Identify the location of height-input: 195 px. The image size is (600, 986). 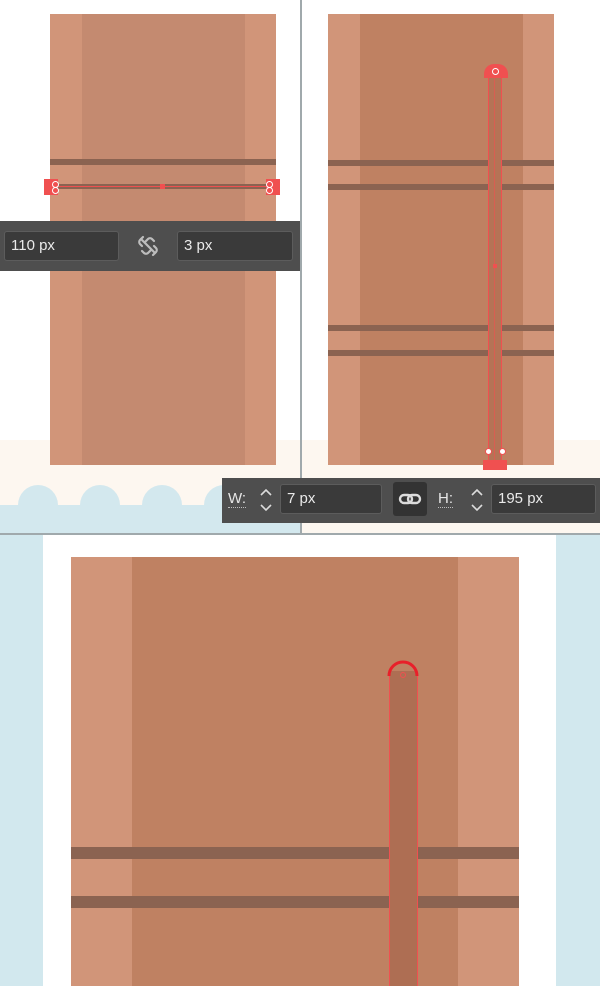
(543, 499).